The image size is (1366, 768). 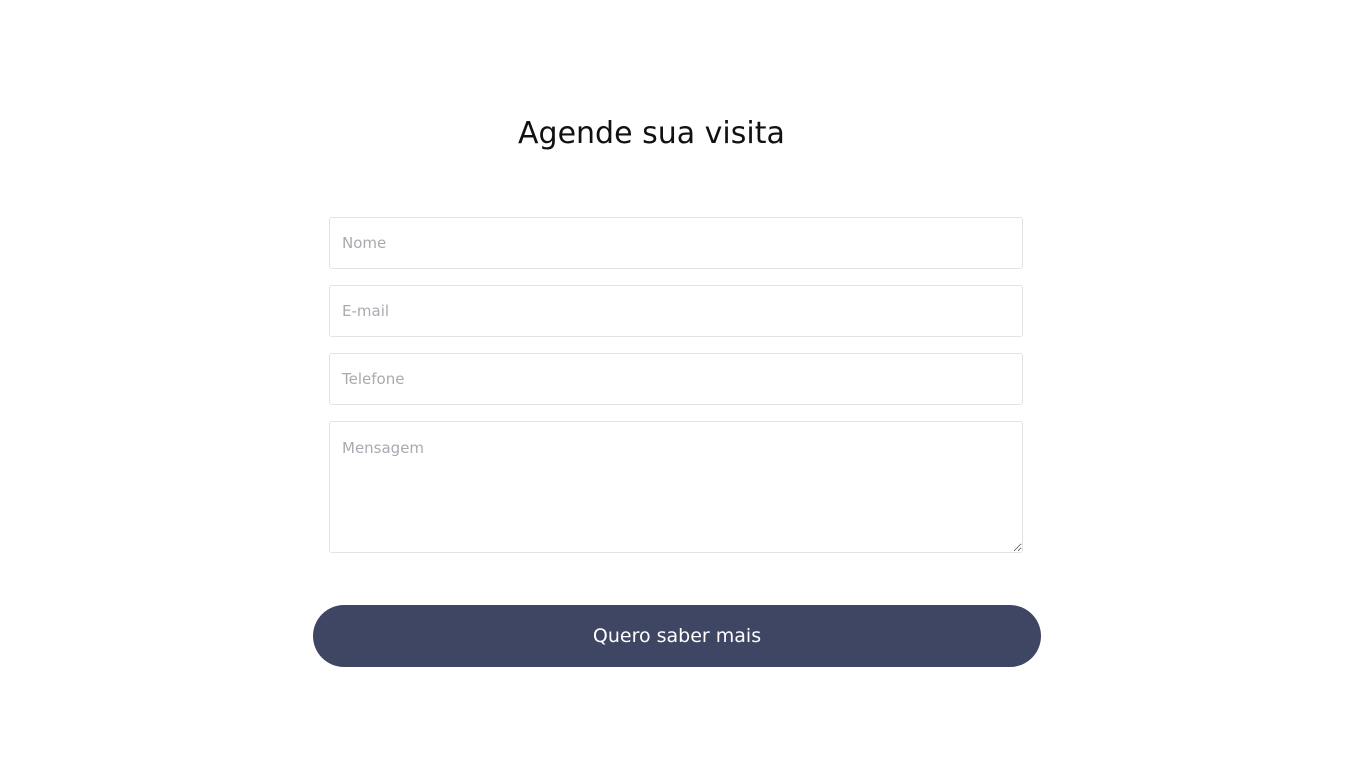 I want to click on message-field, so click(x=676, y=487).